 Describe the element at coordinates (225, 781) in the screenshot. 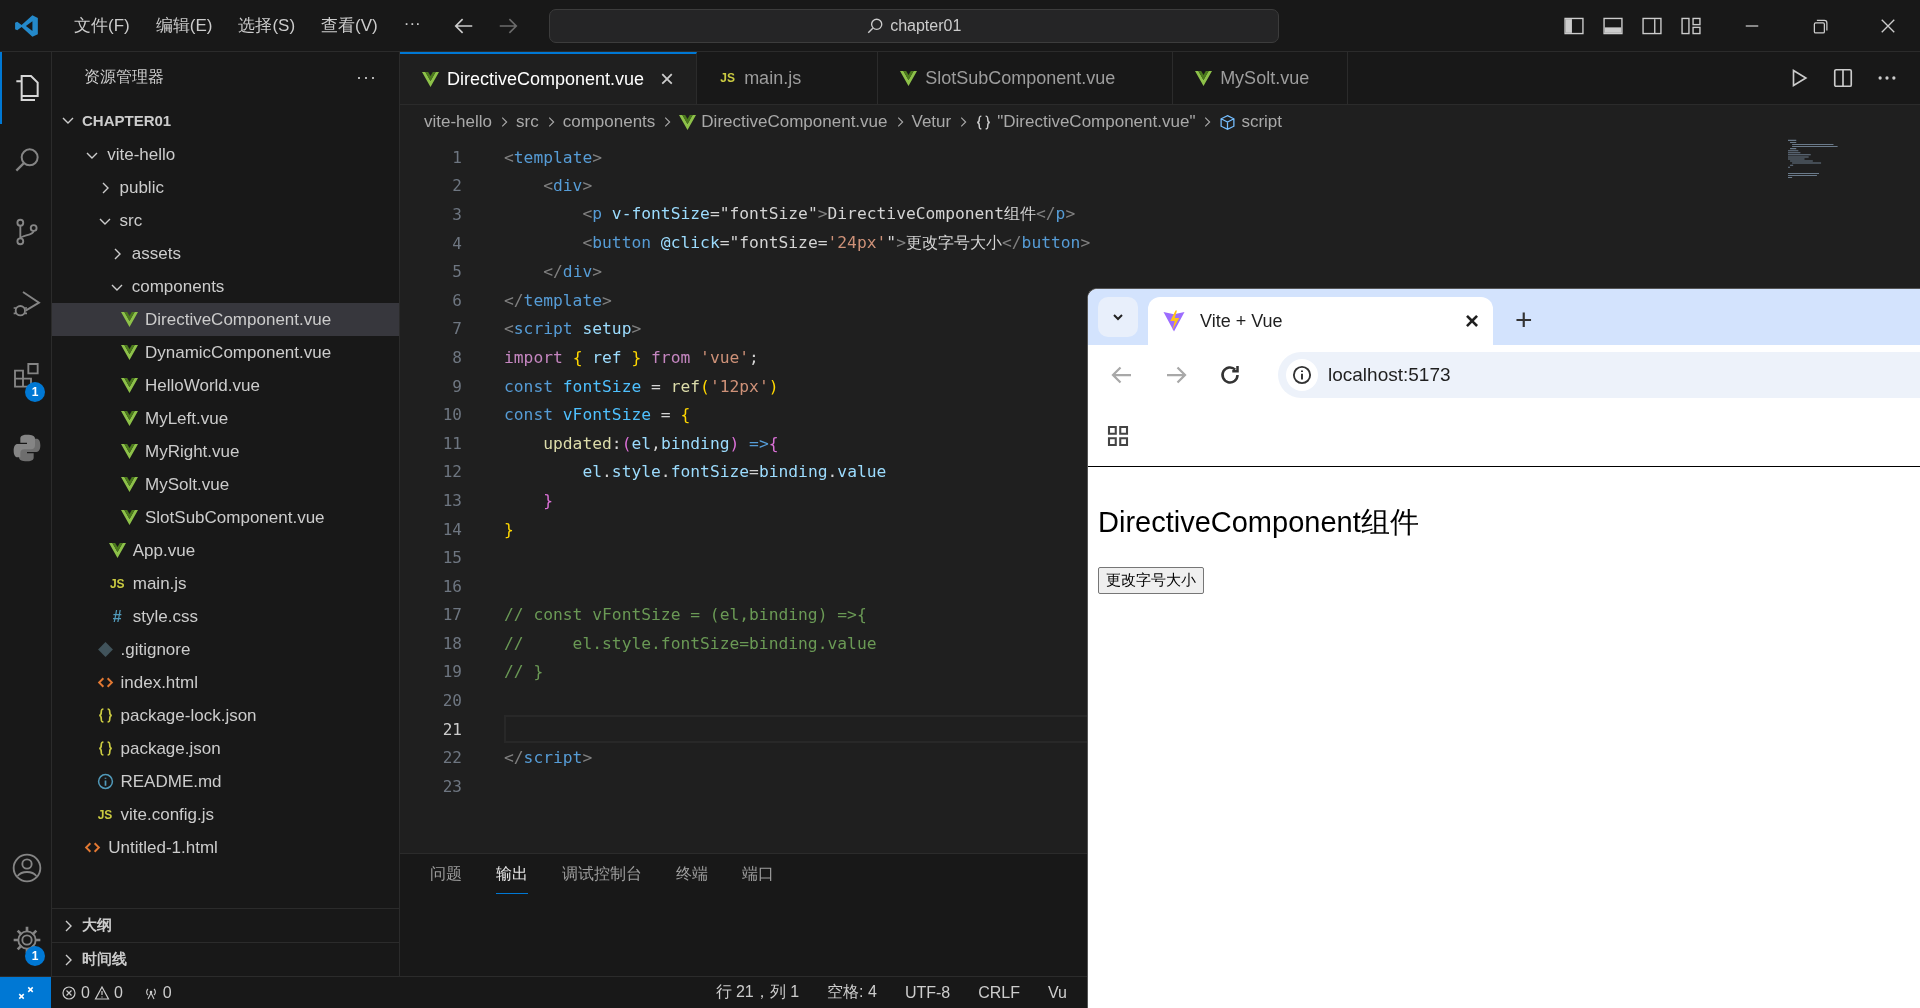

I see `file-tree-item: README.md` at that location.